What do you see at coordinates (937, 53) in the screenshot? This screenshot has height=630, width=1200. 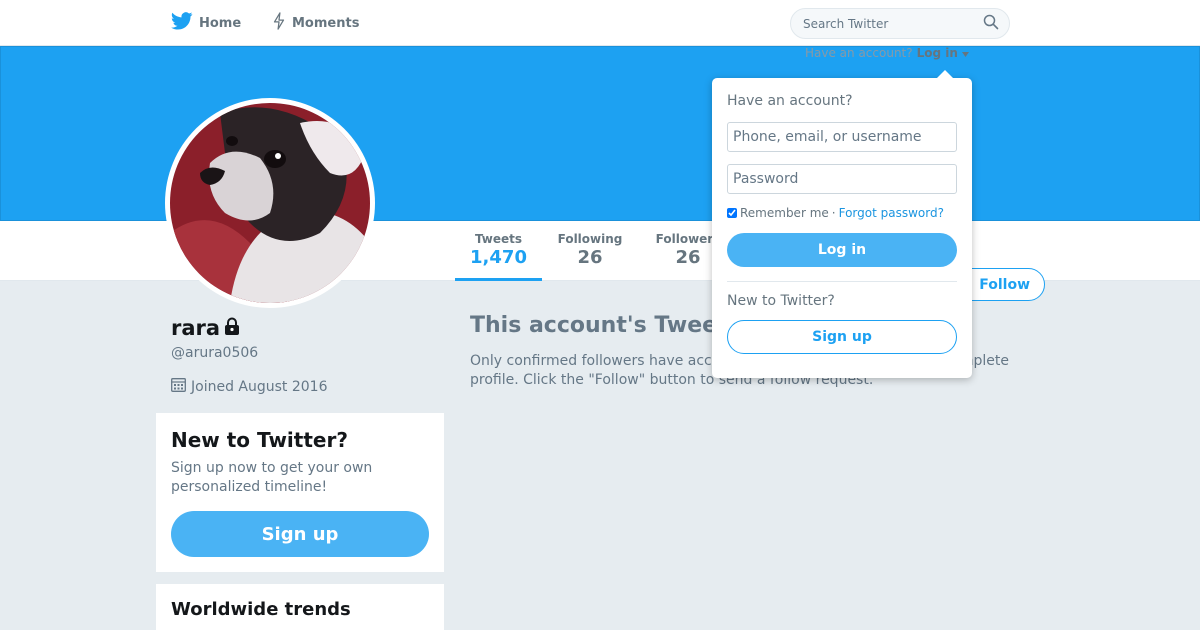 I see `login-trigger-label: Log in` at bounding box center [937, 53].